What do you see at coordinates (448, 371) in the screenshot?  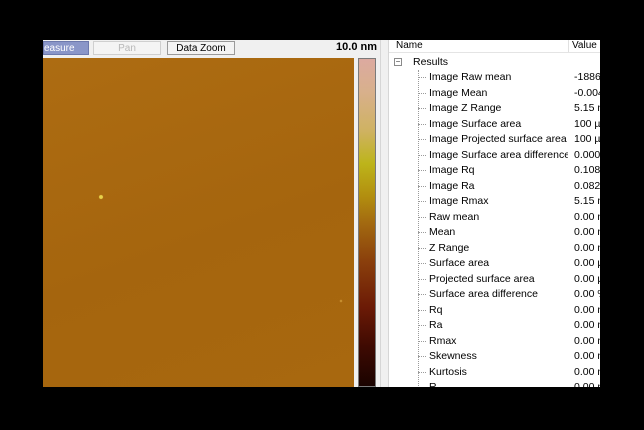 I see `result-name: Kurtosis` at bounding box center [448, 371].